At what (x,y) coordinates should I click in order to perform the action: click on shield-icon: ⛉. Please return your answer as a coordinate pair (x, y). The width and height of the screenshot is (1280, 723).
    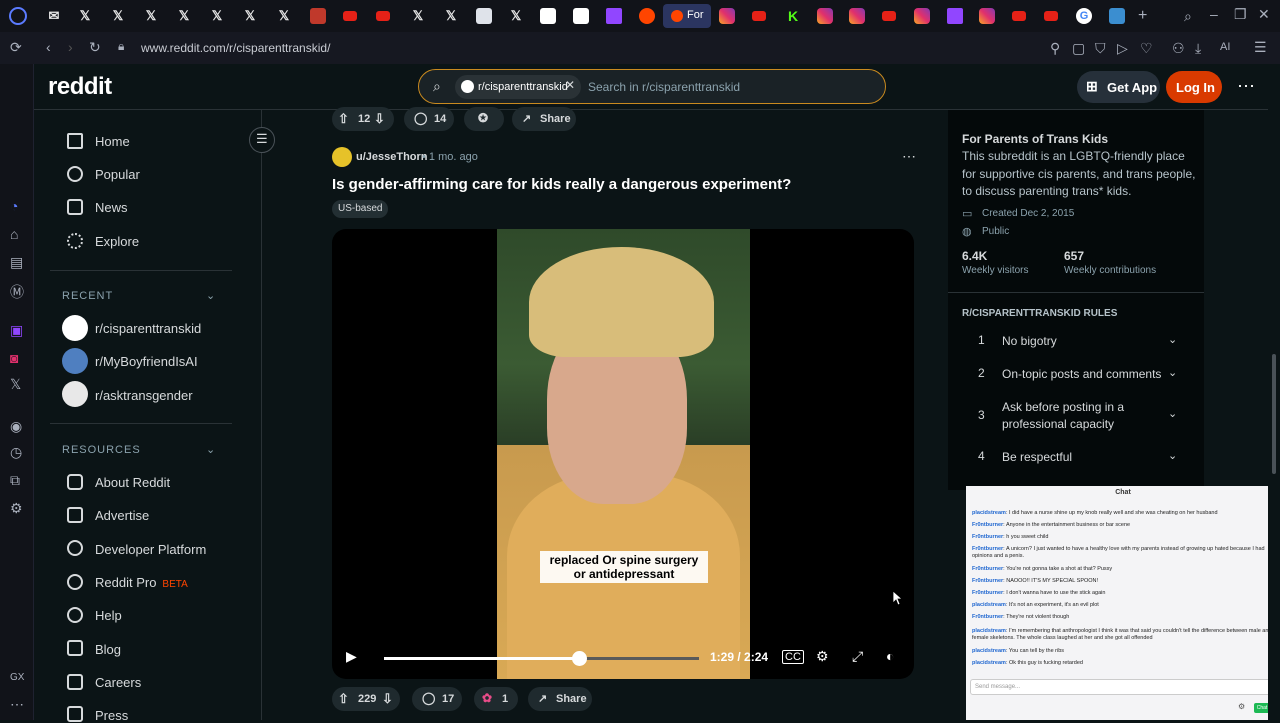
    Looking at the image, I should click on (1100, 48).